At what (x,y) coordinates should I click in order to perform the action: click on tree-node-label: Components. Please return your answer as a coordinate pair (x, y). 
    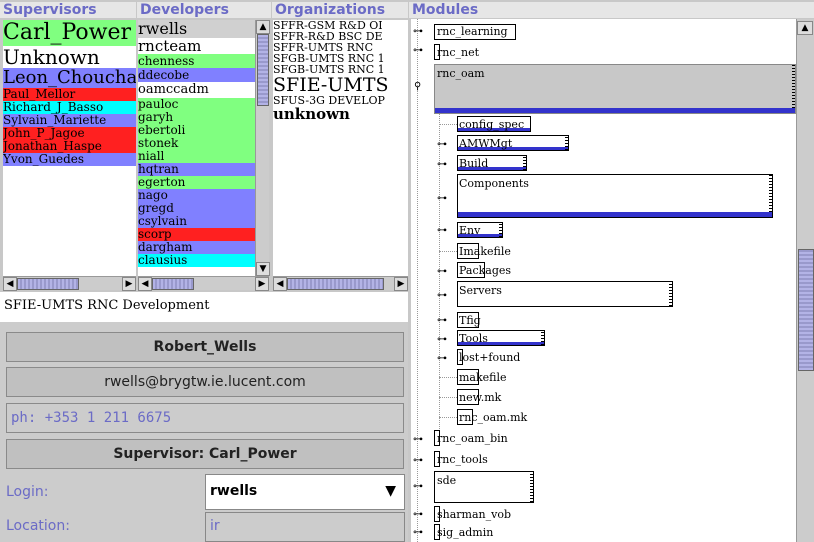
    Looking at the image, I should click on (494, 183).